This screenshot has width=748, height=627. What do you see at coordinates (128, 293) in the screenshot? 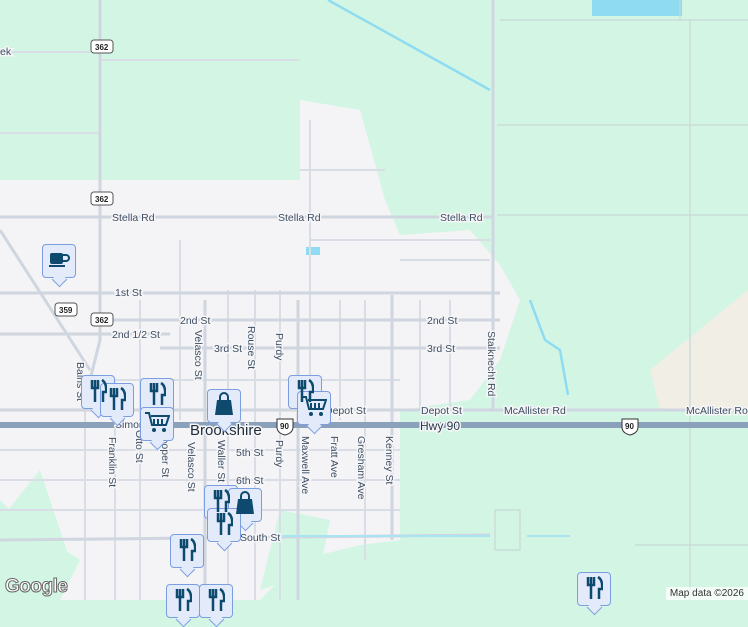
I see `label-1st-st: 1st St` at bounding box center [128, 293].